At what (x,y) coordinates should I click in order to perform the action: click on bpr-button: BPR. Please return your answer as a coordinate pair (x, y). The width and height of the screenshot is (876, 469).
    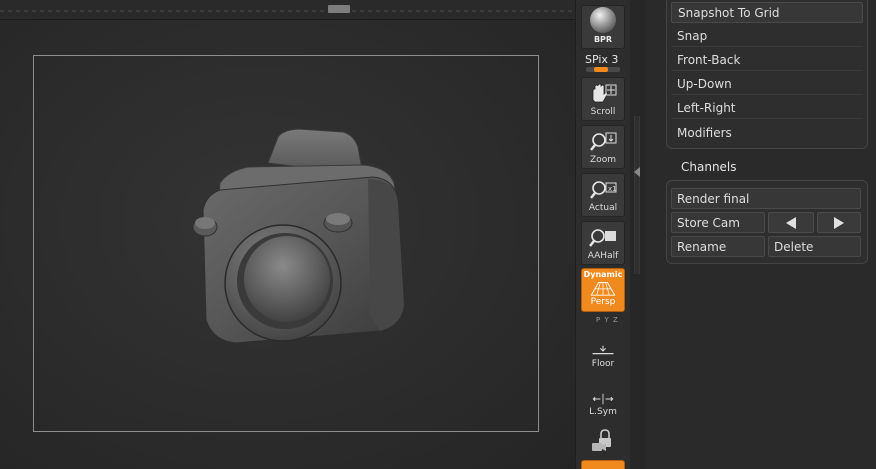
    Looking at the image, I should click on (603, 27).